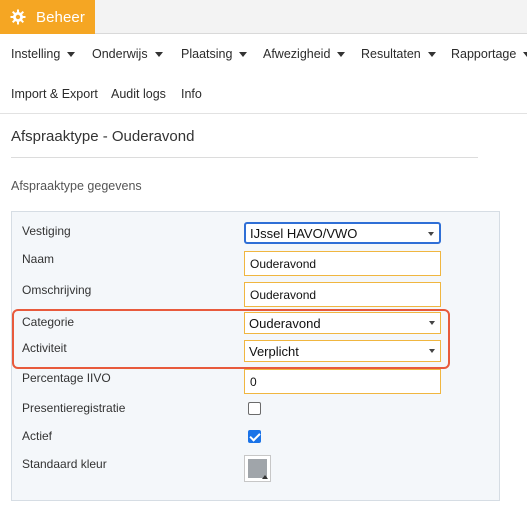 The height and width of the screenshot is (516, 527). What do you see at coordinates (44, 348) in the screenshot?
I see `activiteit-label: Activiteit` at bounding box center [44, 348].